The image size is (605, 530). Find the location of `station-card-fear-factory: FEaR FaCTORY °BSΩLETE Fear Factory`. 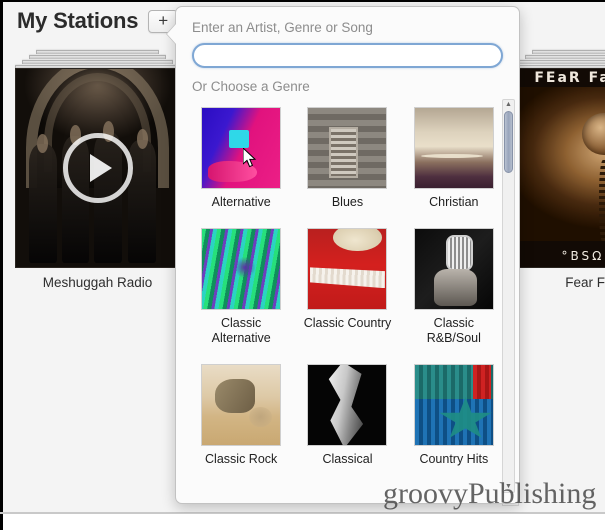

station-card-fear-factory: FEaR FaCTORY °BSΩLETE Fear Factory is located at coordinates (558, 170).